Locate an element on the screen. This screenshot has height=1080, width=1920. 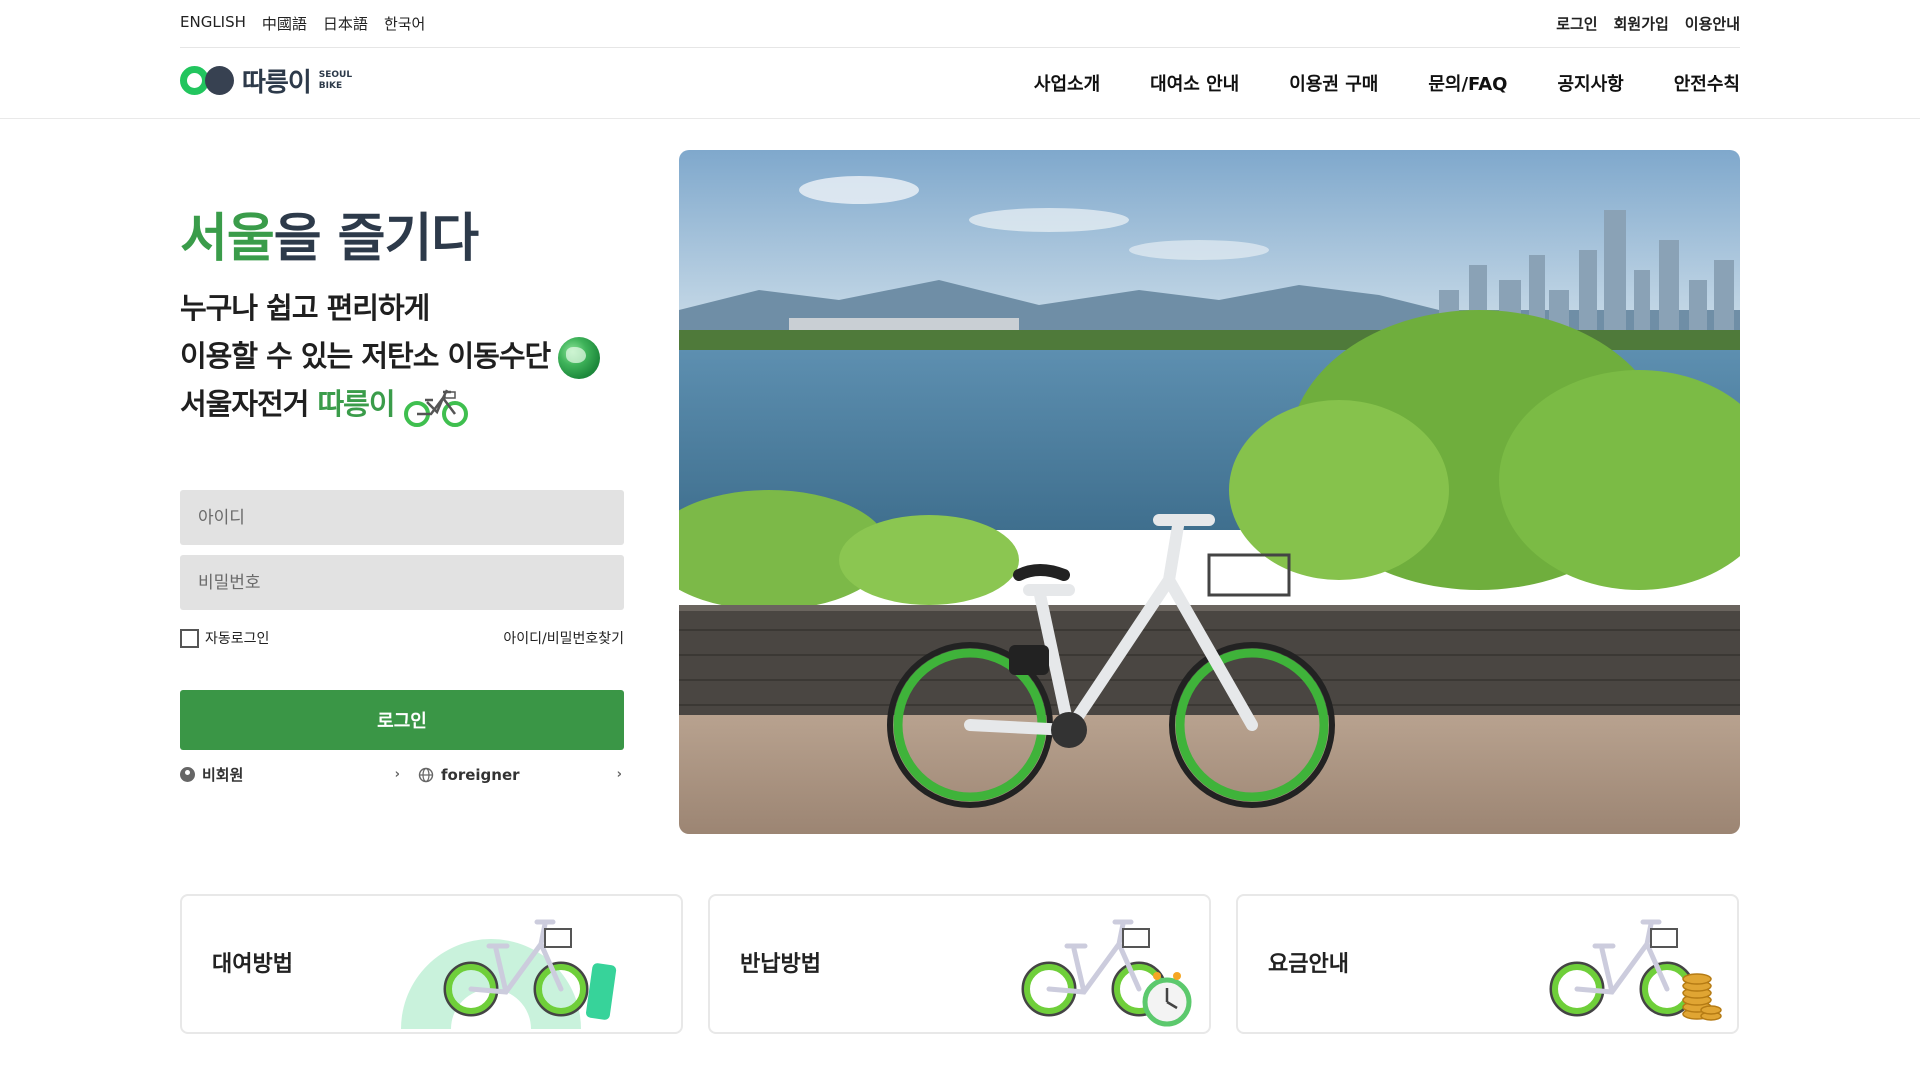
nav-about: 사업소개 is located at coordinates (1067, 83).